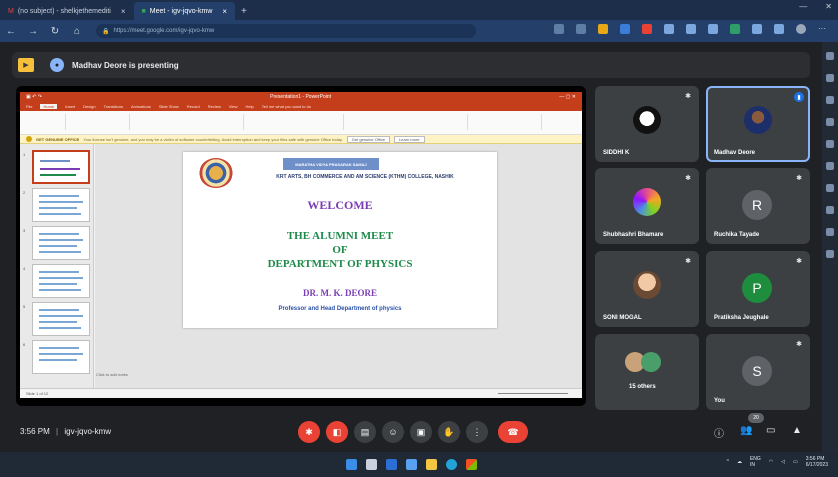 The height and width of the screenshot is (477, 838). I want to click on cloud-icon: ☁, so click(739, 462).